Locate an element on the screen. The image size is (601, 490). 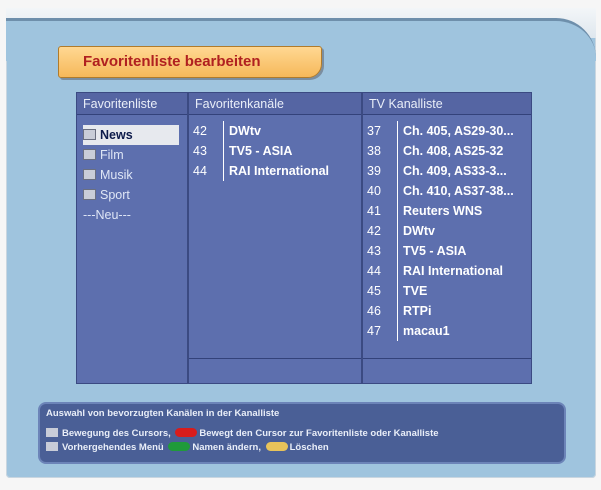
favorite-list-label: Sport is located at coordinates (115, 195).